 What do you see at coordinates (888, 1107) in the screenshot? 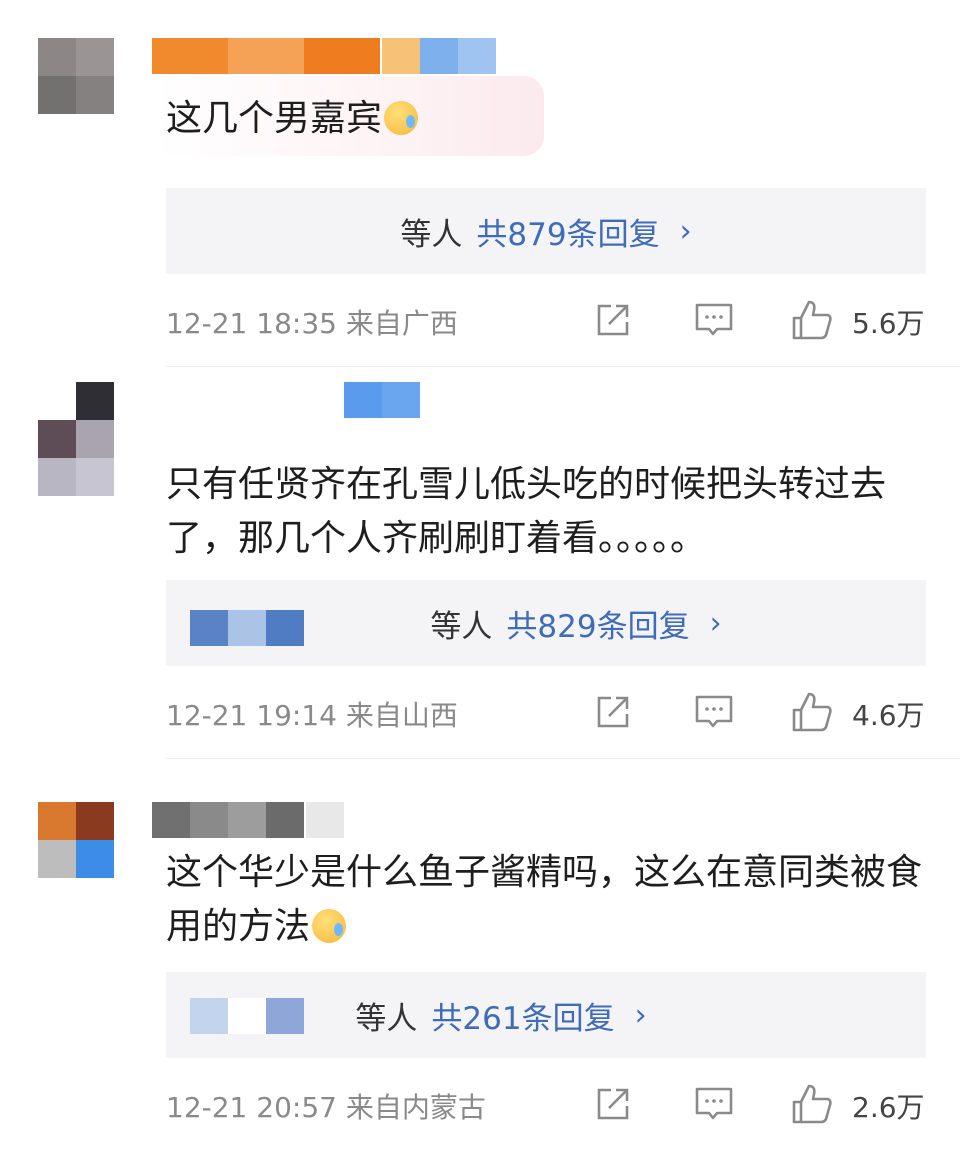
I see `like-count: 2.6万` at bounding box center [888, 1107].